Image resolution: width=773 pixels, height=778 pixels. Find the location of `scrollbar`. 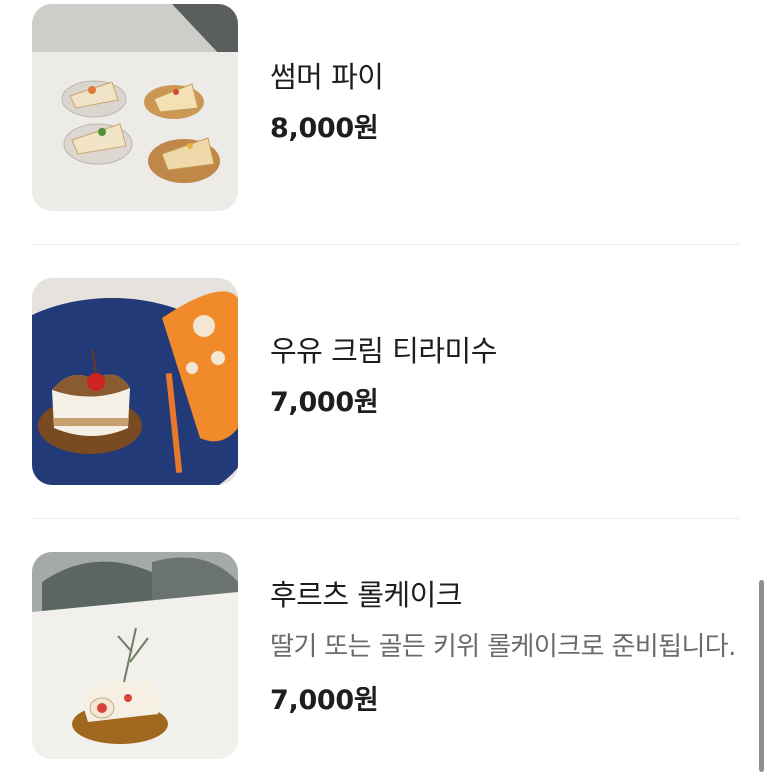

scrollbar is located at coordinates (761, 676).